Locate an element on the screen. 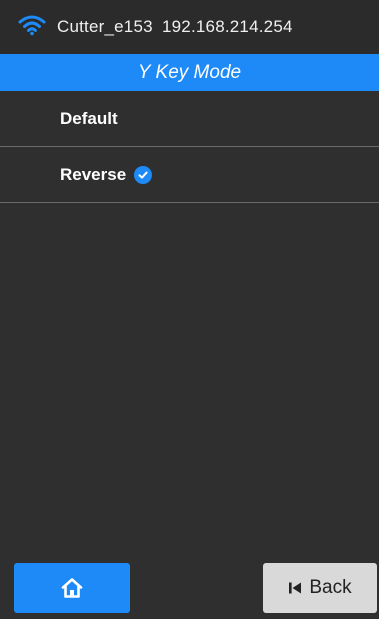  back-button: Back is located at coordinates (320, 588).